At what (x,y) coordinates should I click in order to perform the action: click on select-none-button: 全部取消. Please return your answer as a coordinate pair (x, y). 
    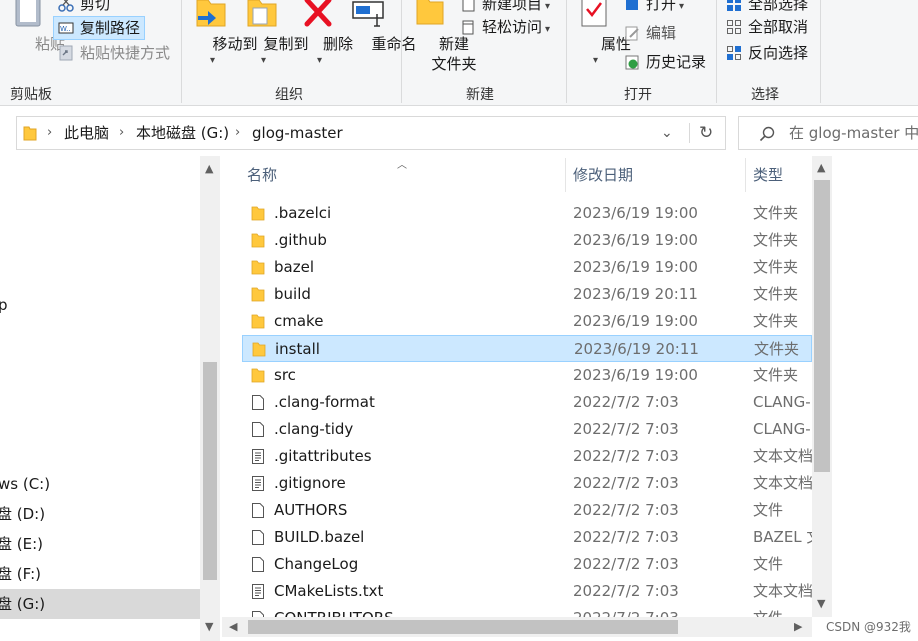
    Looking at the image, I should click on (765, 27).